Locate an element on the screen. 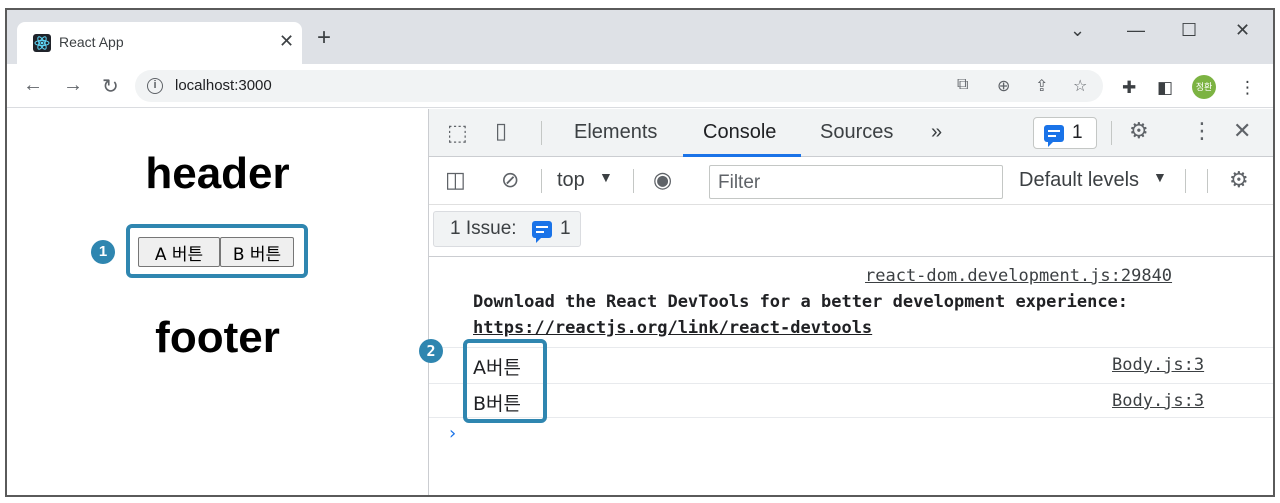 The image size is (1280, 503). inspect-element-icon: ⬚ is located at coordinates (457, 133).